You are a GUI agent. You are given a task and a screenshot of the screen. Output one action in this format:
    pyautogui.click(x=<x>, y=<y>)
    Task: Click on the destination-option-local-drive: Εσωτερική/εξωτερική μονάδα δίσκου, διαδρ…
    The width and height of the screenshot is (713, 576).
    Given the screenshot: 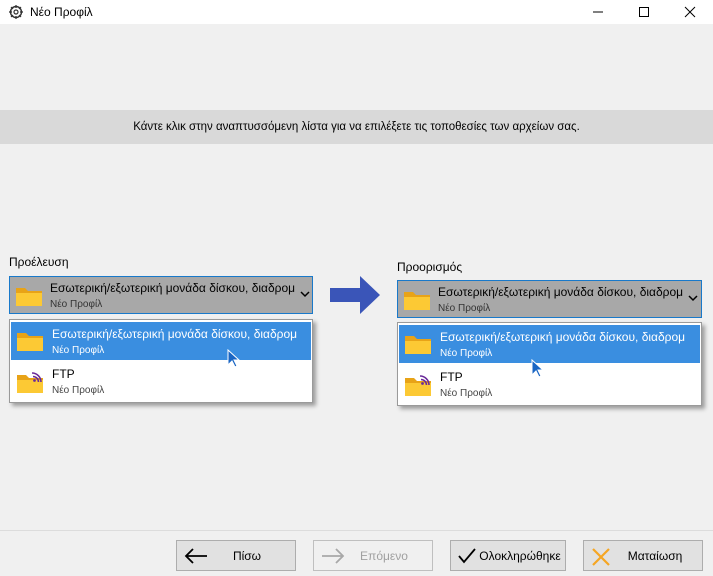 What is the action you would take?
    pyautogui.click(x=549, y=344)
    